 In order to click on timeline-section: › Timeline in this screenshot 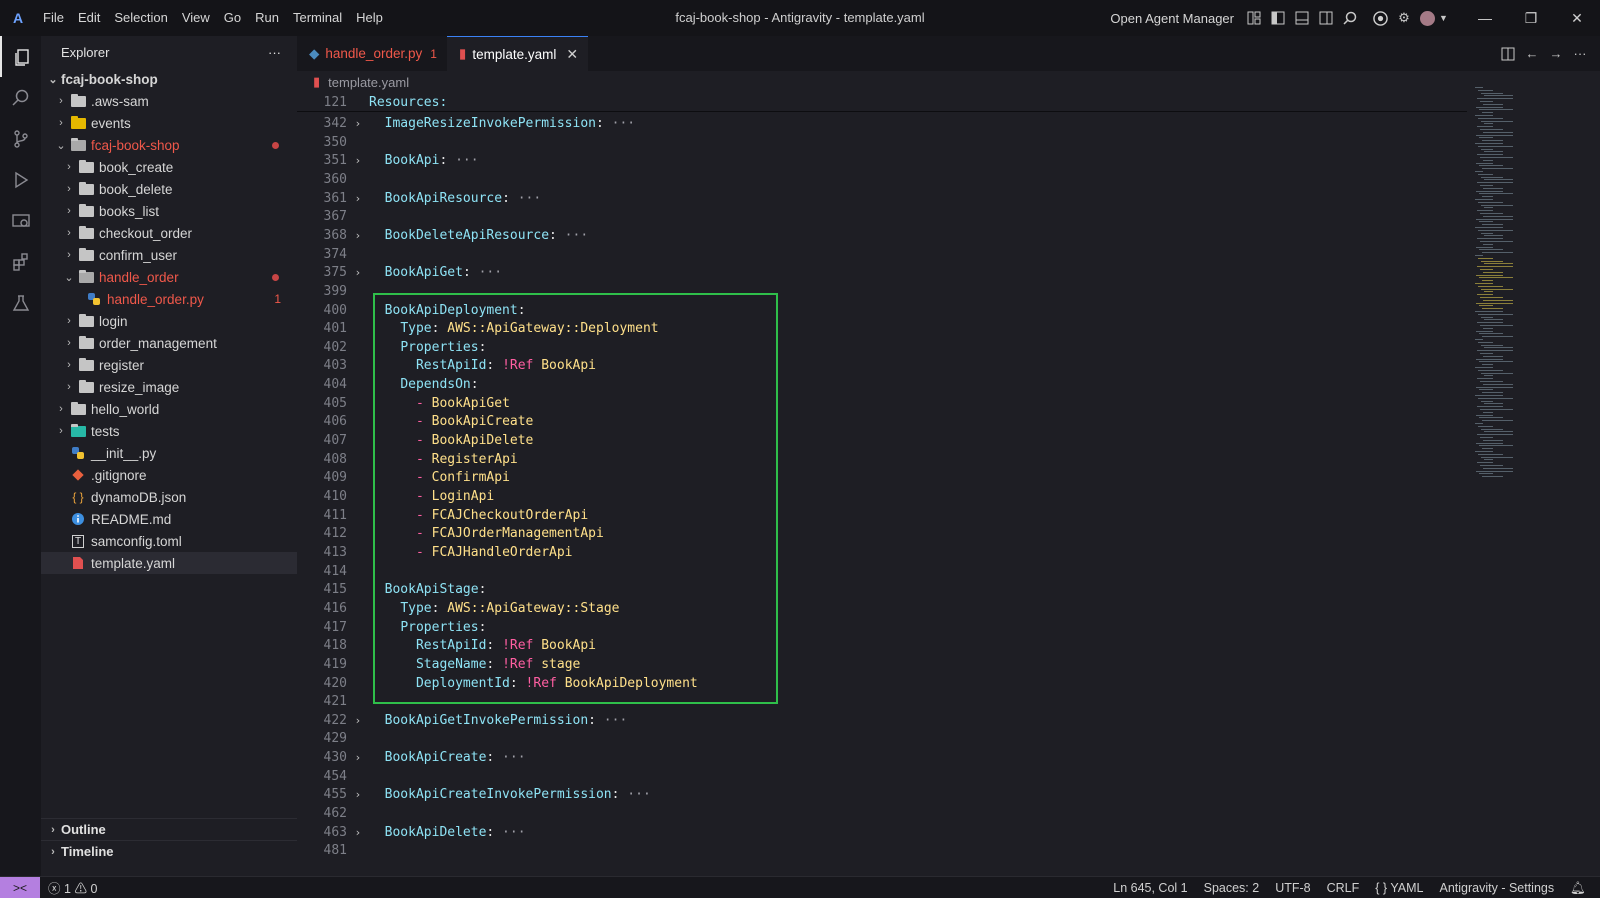, I will do `click(169, 851)`.